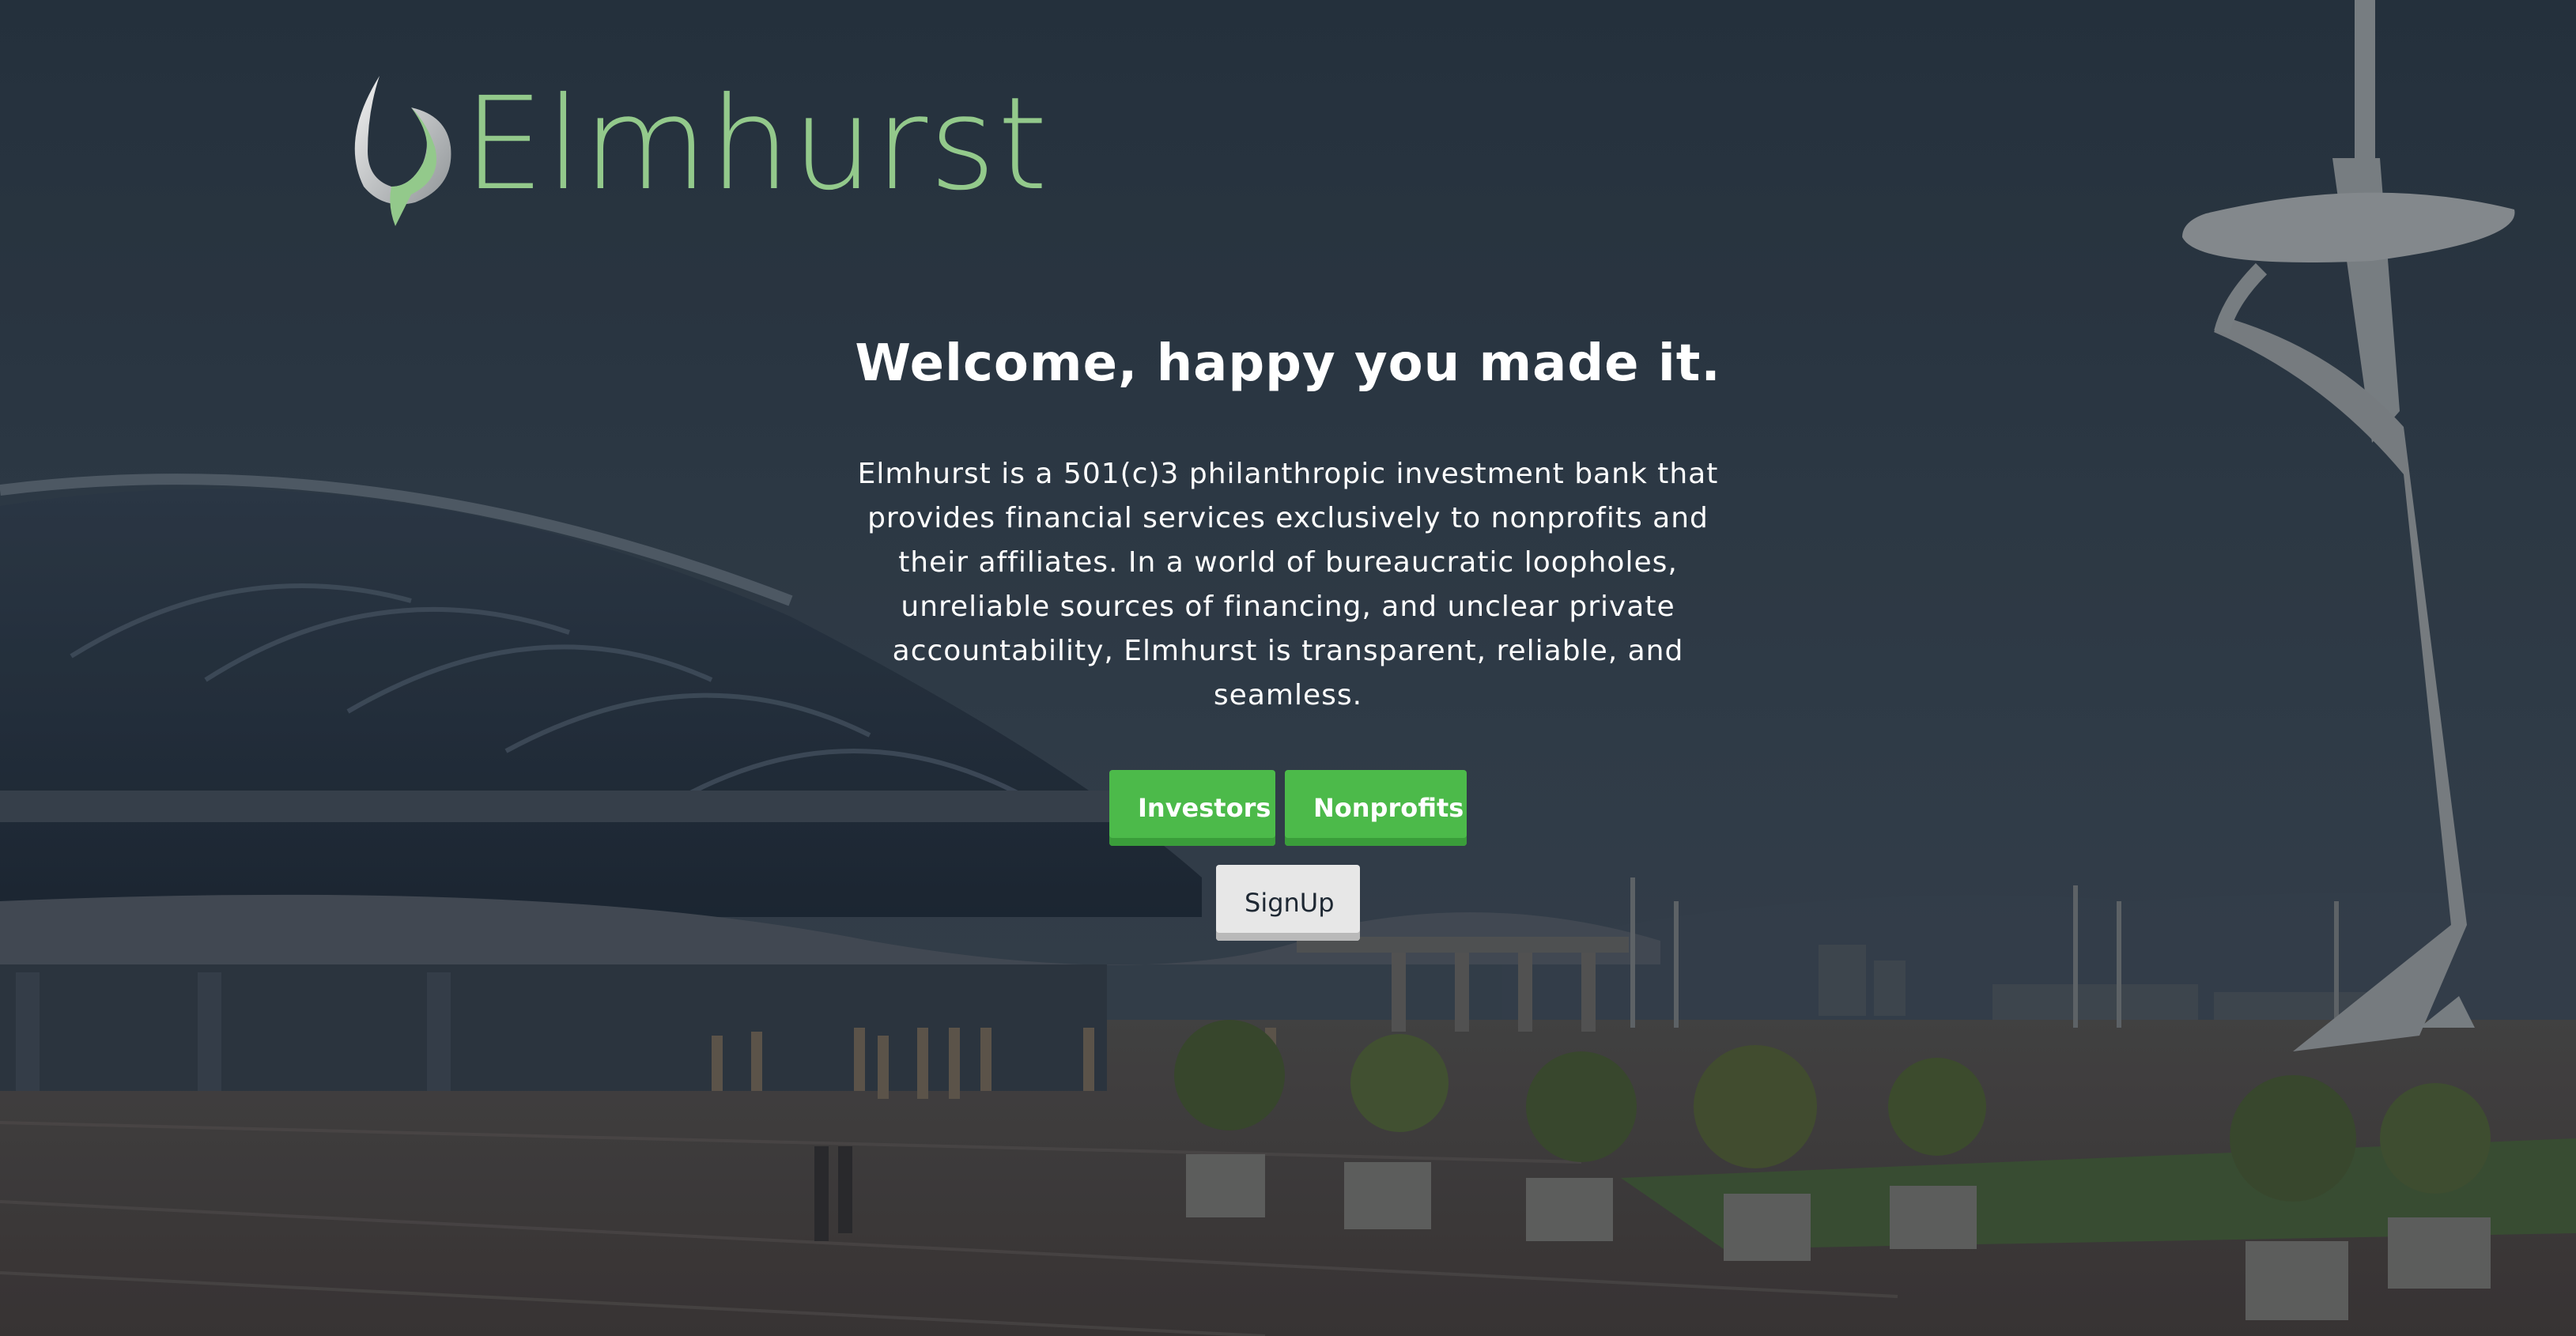 Image resolution: width=2576 pixels, height=1336 pixels. I want to click on signup-button: SignUp, so click(1288, 903).